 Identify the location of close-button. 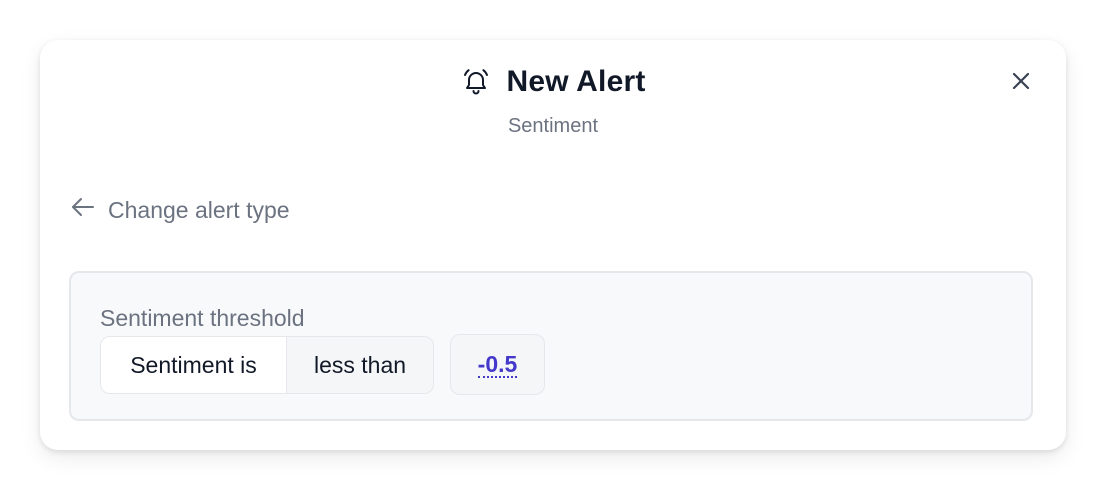
(1021, 83).